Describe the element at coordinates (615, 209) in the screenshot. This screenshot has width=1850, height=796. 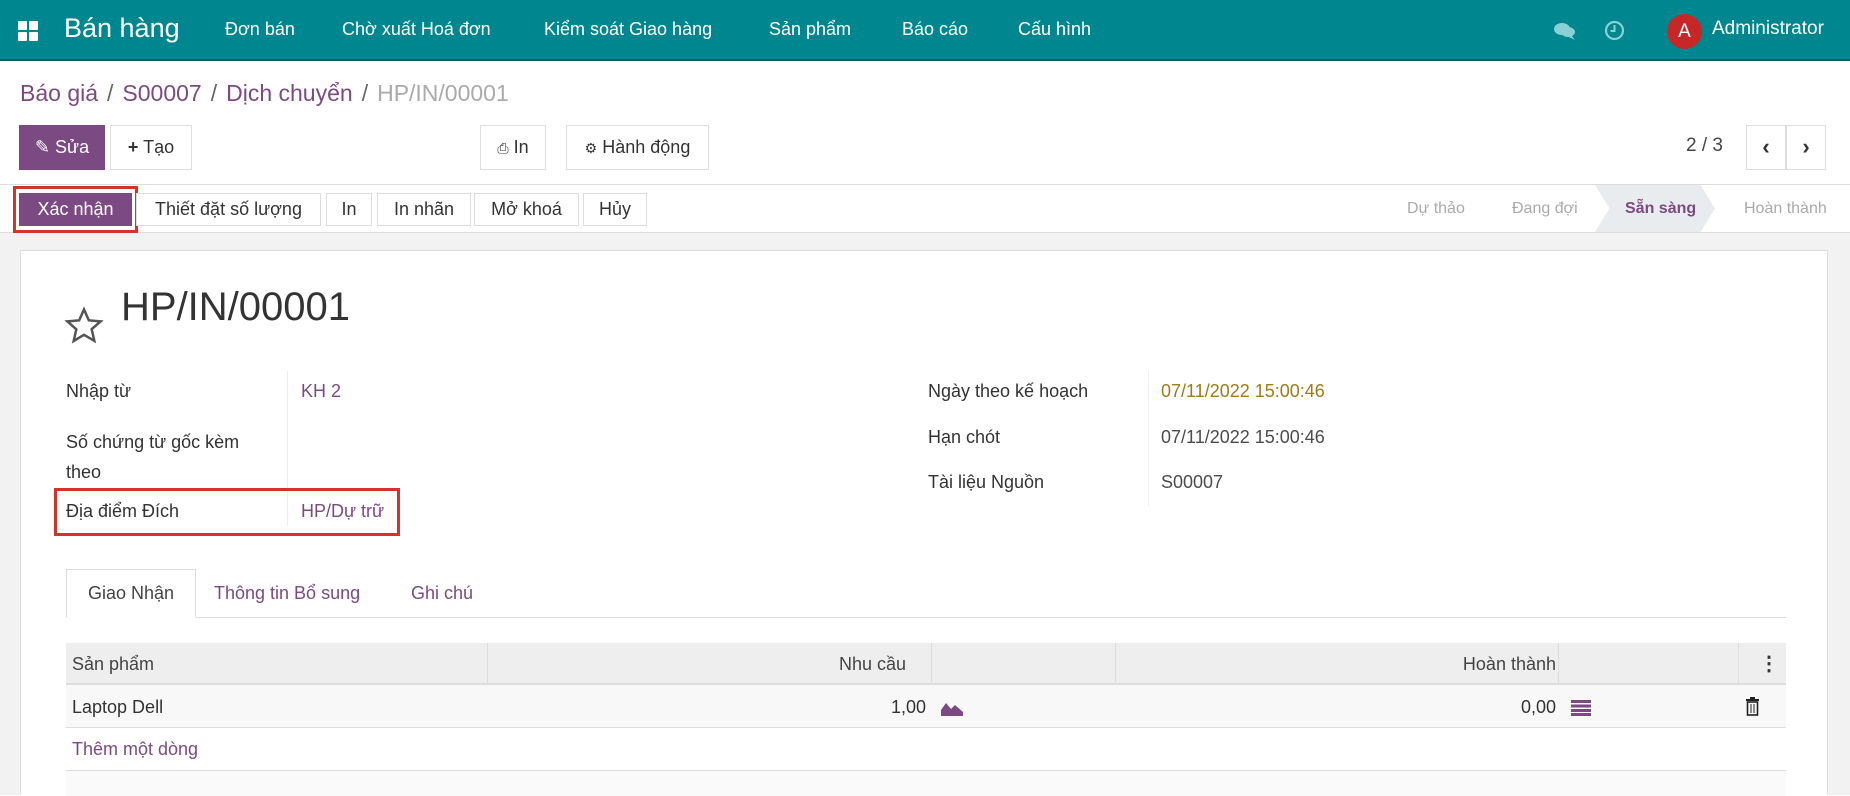
I see `cancel-button: Hủy` at that location.